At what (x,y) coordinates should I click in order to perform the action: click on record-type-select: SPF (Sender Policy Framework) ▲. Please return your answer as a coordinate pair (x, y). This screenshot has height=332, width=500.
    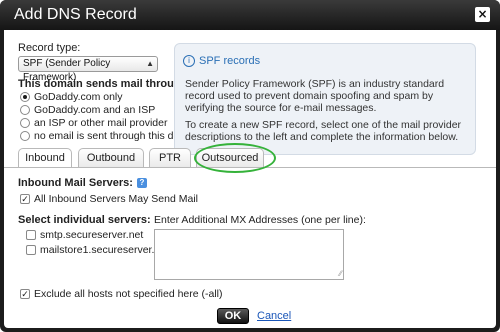
    Looking at the image, I should click on (88, 69).